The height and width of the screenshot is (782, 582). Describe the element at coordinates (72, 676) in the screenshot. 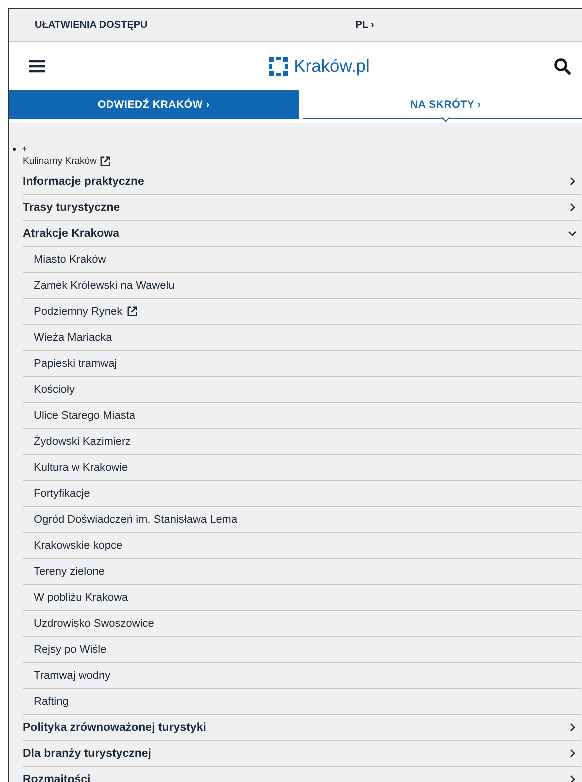

I see `submenu-link: Tramwaj wodny` at that location.